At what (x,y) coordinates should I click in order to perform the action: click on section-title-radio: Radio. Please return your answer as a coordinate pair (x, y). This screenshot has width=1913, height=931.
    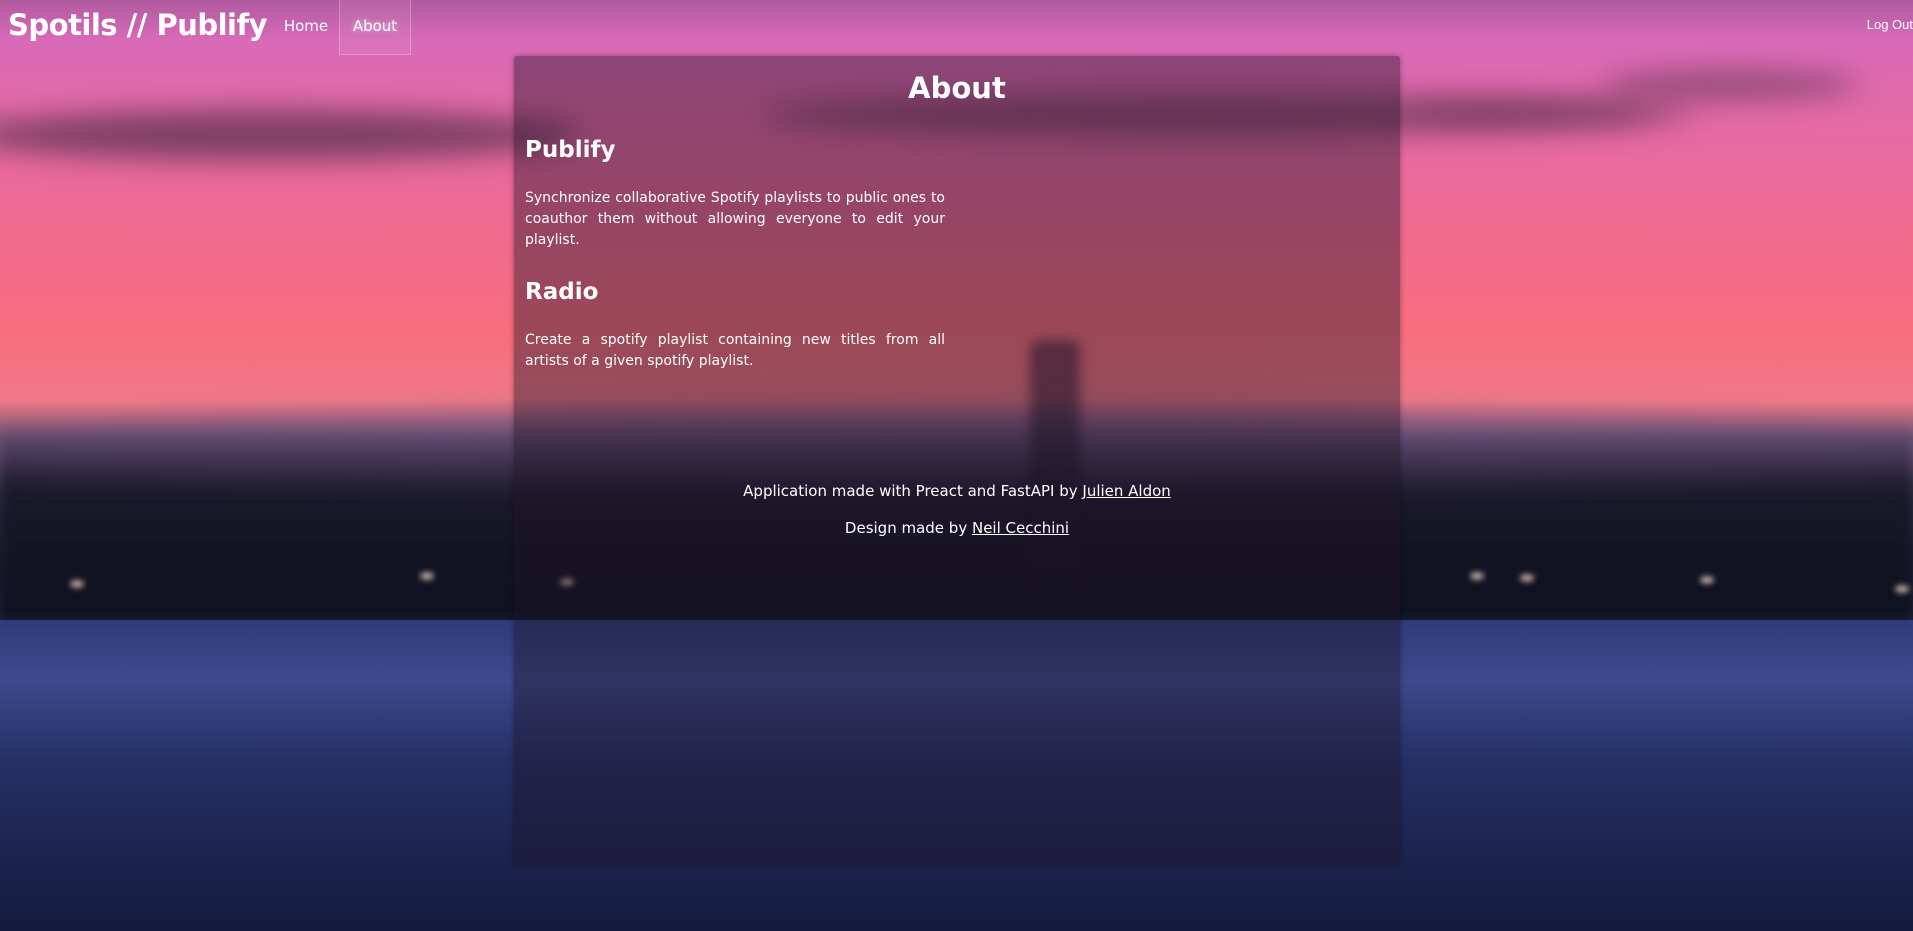
    Looking at the image, I should click on (562, 292).